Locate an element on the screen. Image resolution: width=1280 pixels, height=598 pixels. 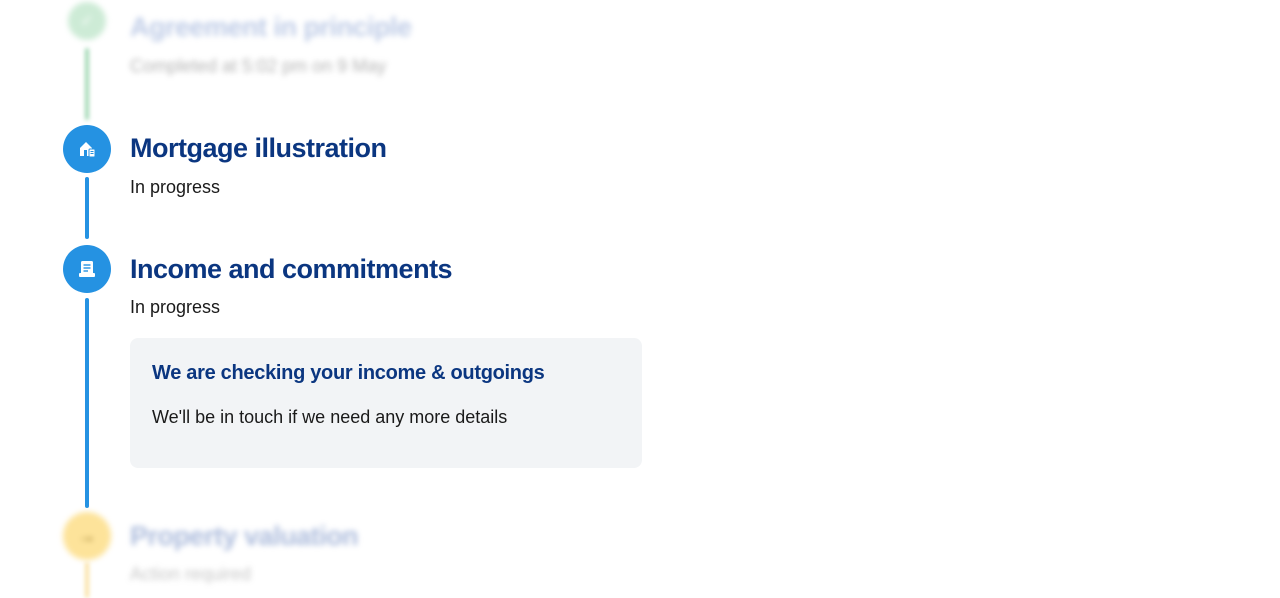
connector-completed is located at coordinates (87, 84).